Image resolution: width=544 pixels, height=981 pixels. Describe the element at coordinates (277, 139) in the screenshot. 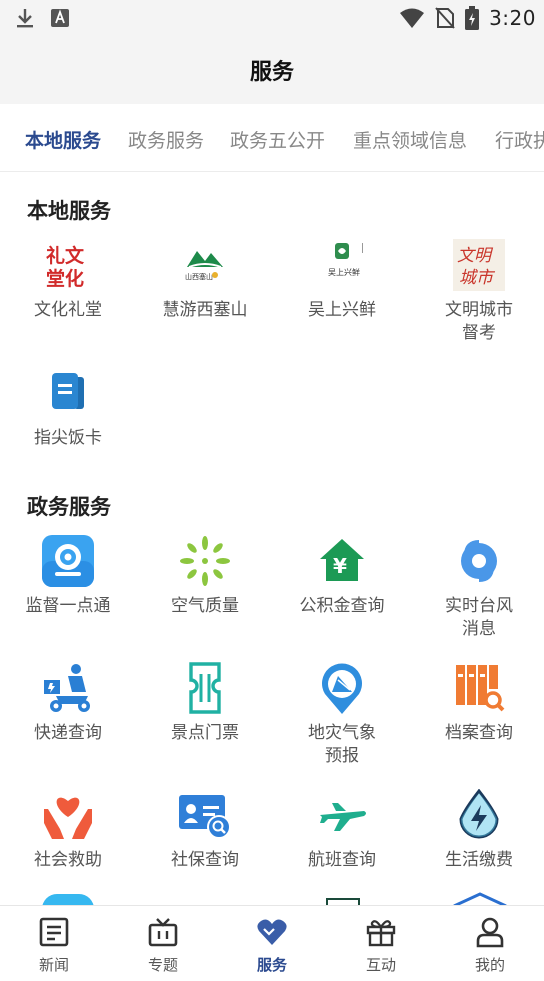

I see `tab-gov-disclosure: 政务五公开` at that location.